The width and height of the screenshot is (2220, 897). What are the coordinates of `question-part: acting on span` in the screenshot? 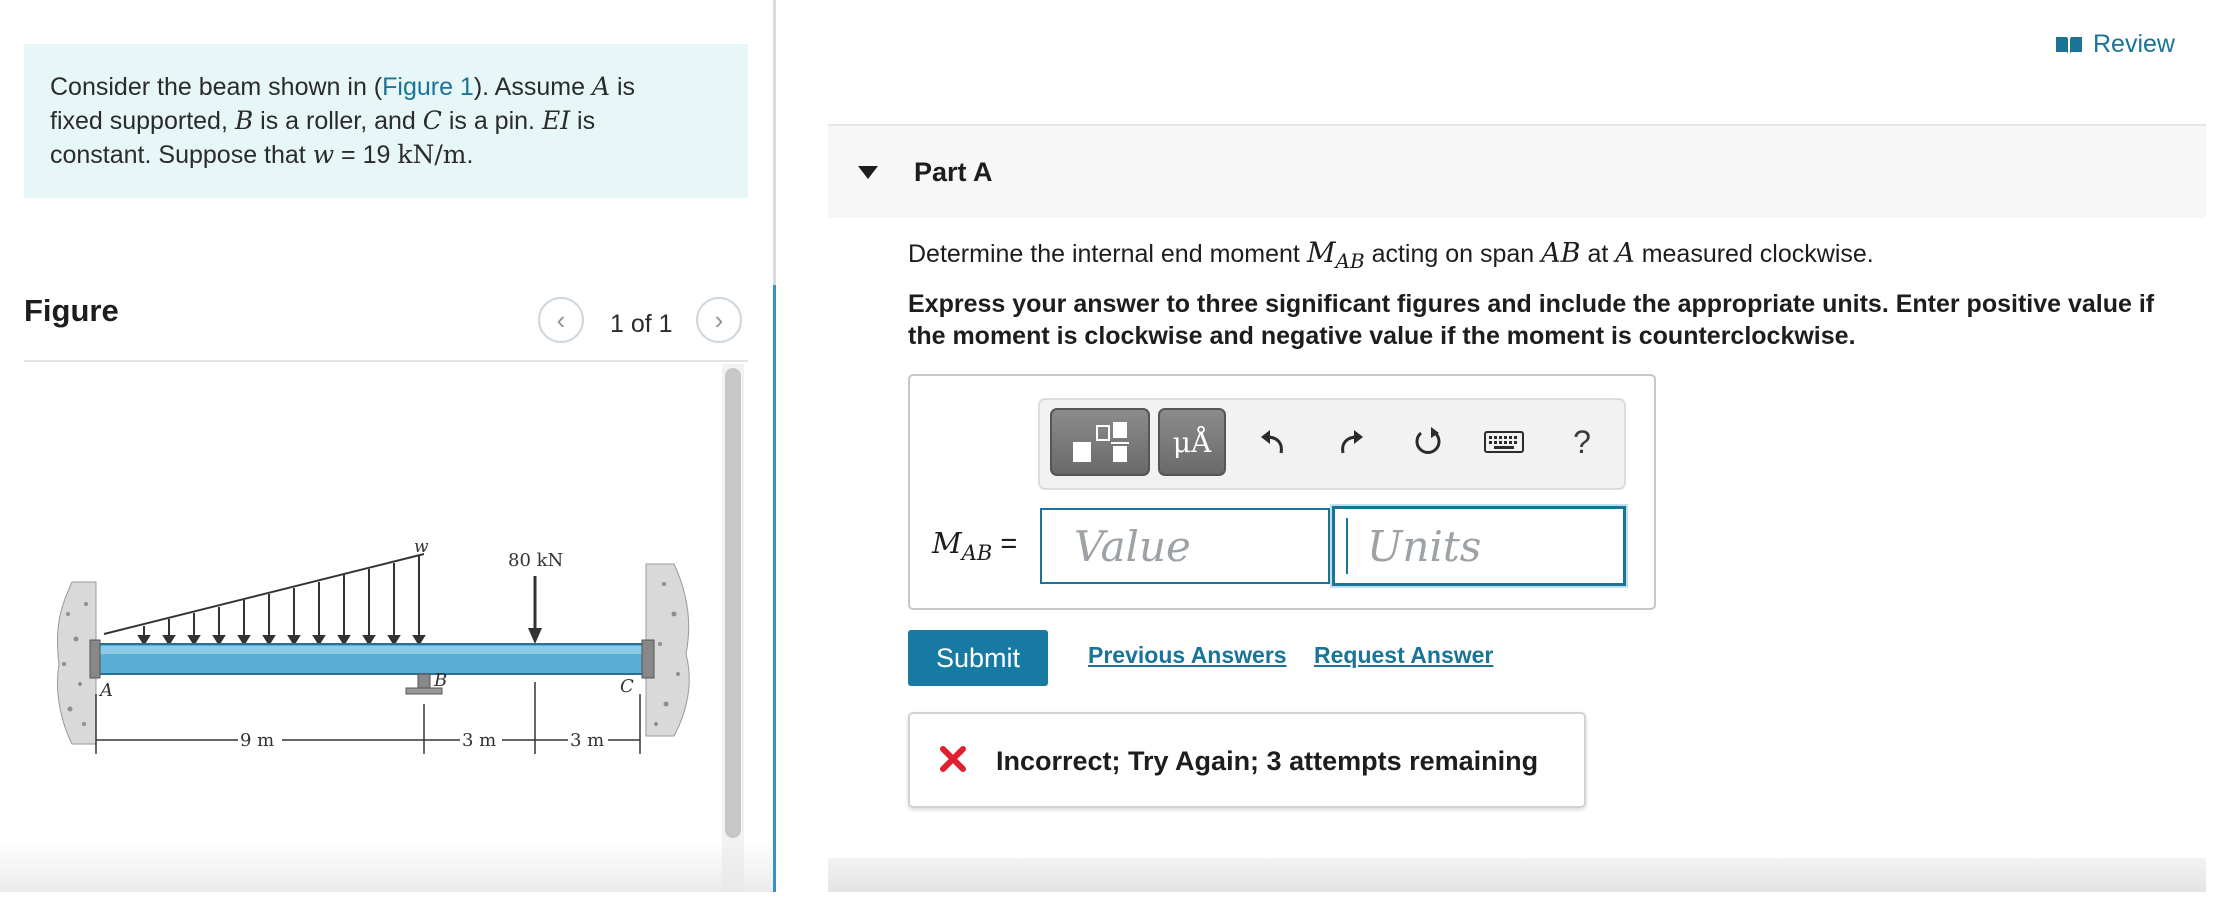 It's located at (1453, 254).